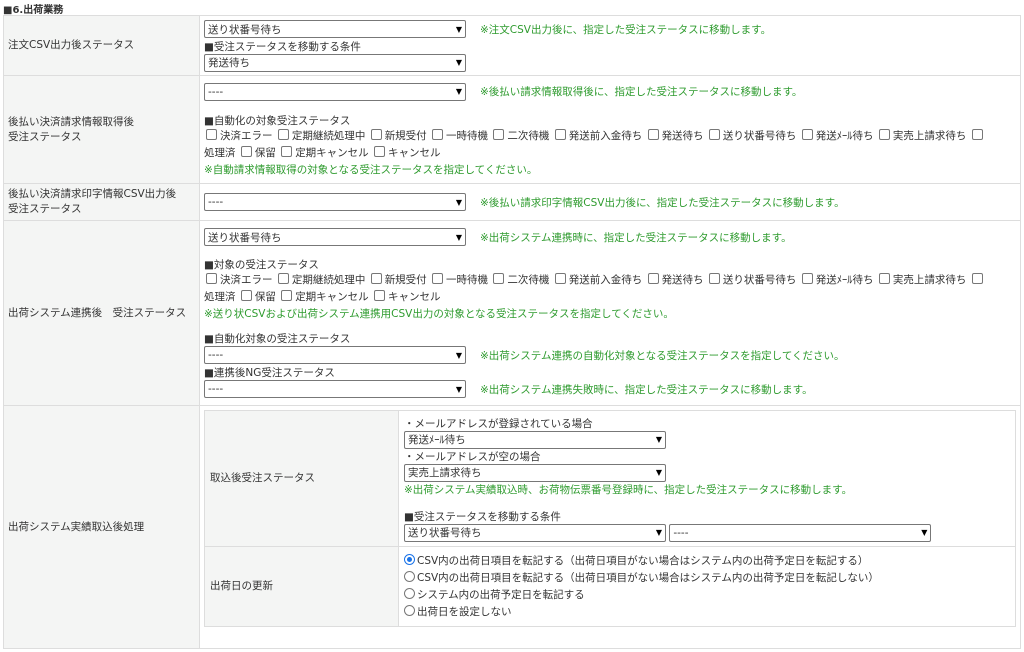 Image resolution: width=1024 pixels, height=652 pixels. Describe the element at coordinates (371, 170) in the screenshot. I see `note: ※自動請求情報取得の対象となる受注ステータスを指定してください。` at that location.